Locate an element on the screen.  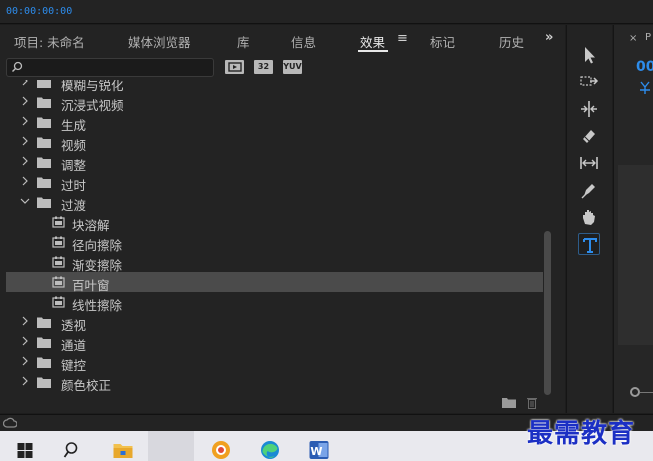
program-timecode: 00 is located at coordinates (644, 67).